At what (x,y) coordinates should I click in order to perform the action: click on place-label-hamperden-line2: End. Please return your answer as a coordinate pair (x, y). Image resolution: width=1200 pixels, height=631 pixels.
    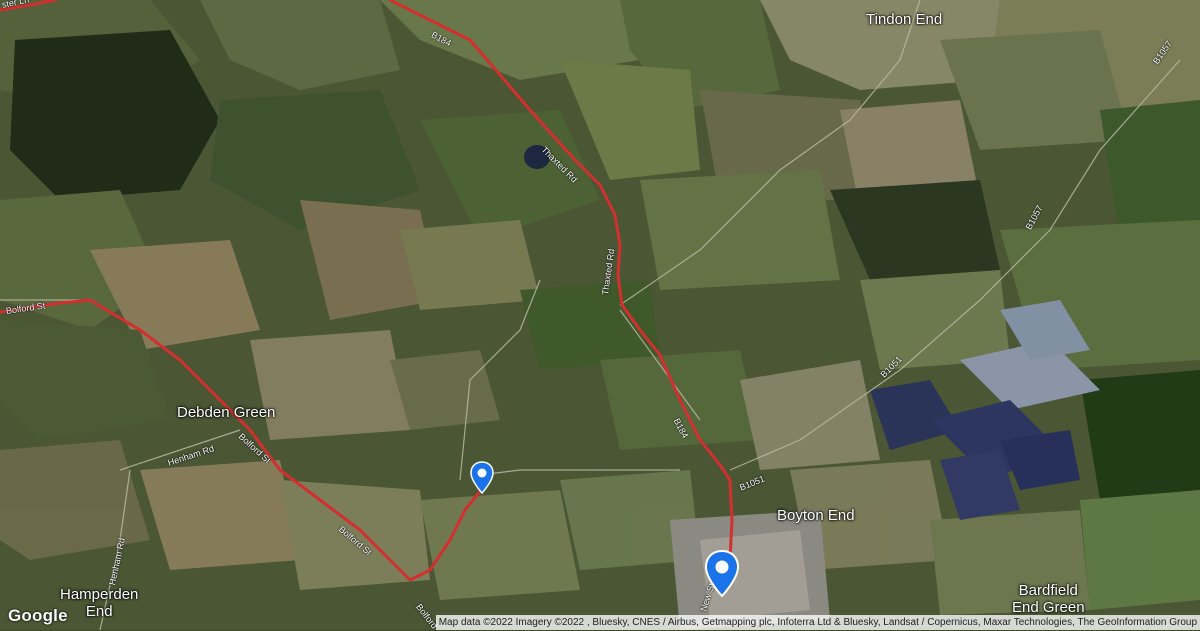
    Looking at the image, I should click on (99, 611).